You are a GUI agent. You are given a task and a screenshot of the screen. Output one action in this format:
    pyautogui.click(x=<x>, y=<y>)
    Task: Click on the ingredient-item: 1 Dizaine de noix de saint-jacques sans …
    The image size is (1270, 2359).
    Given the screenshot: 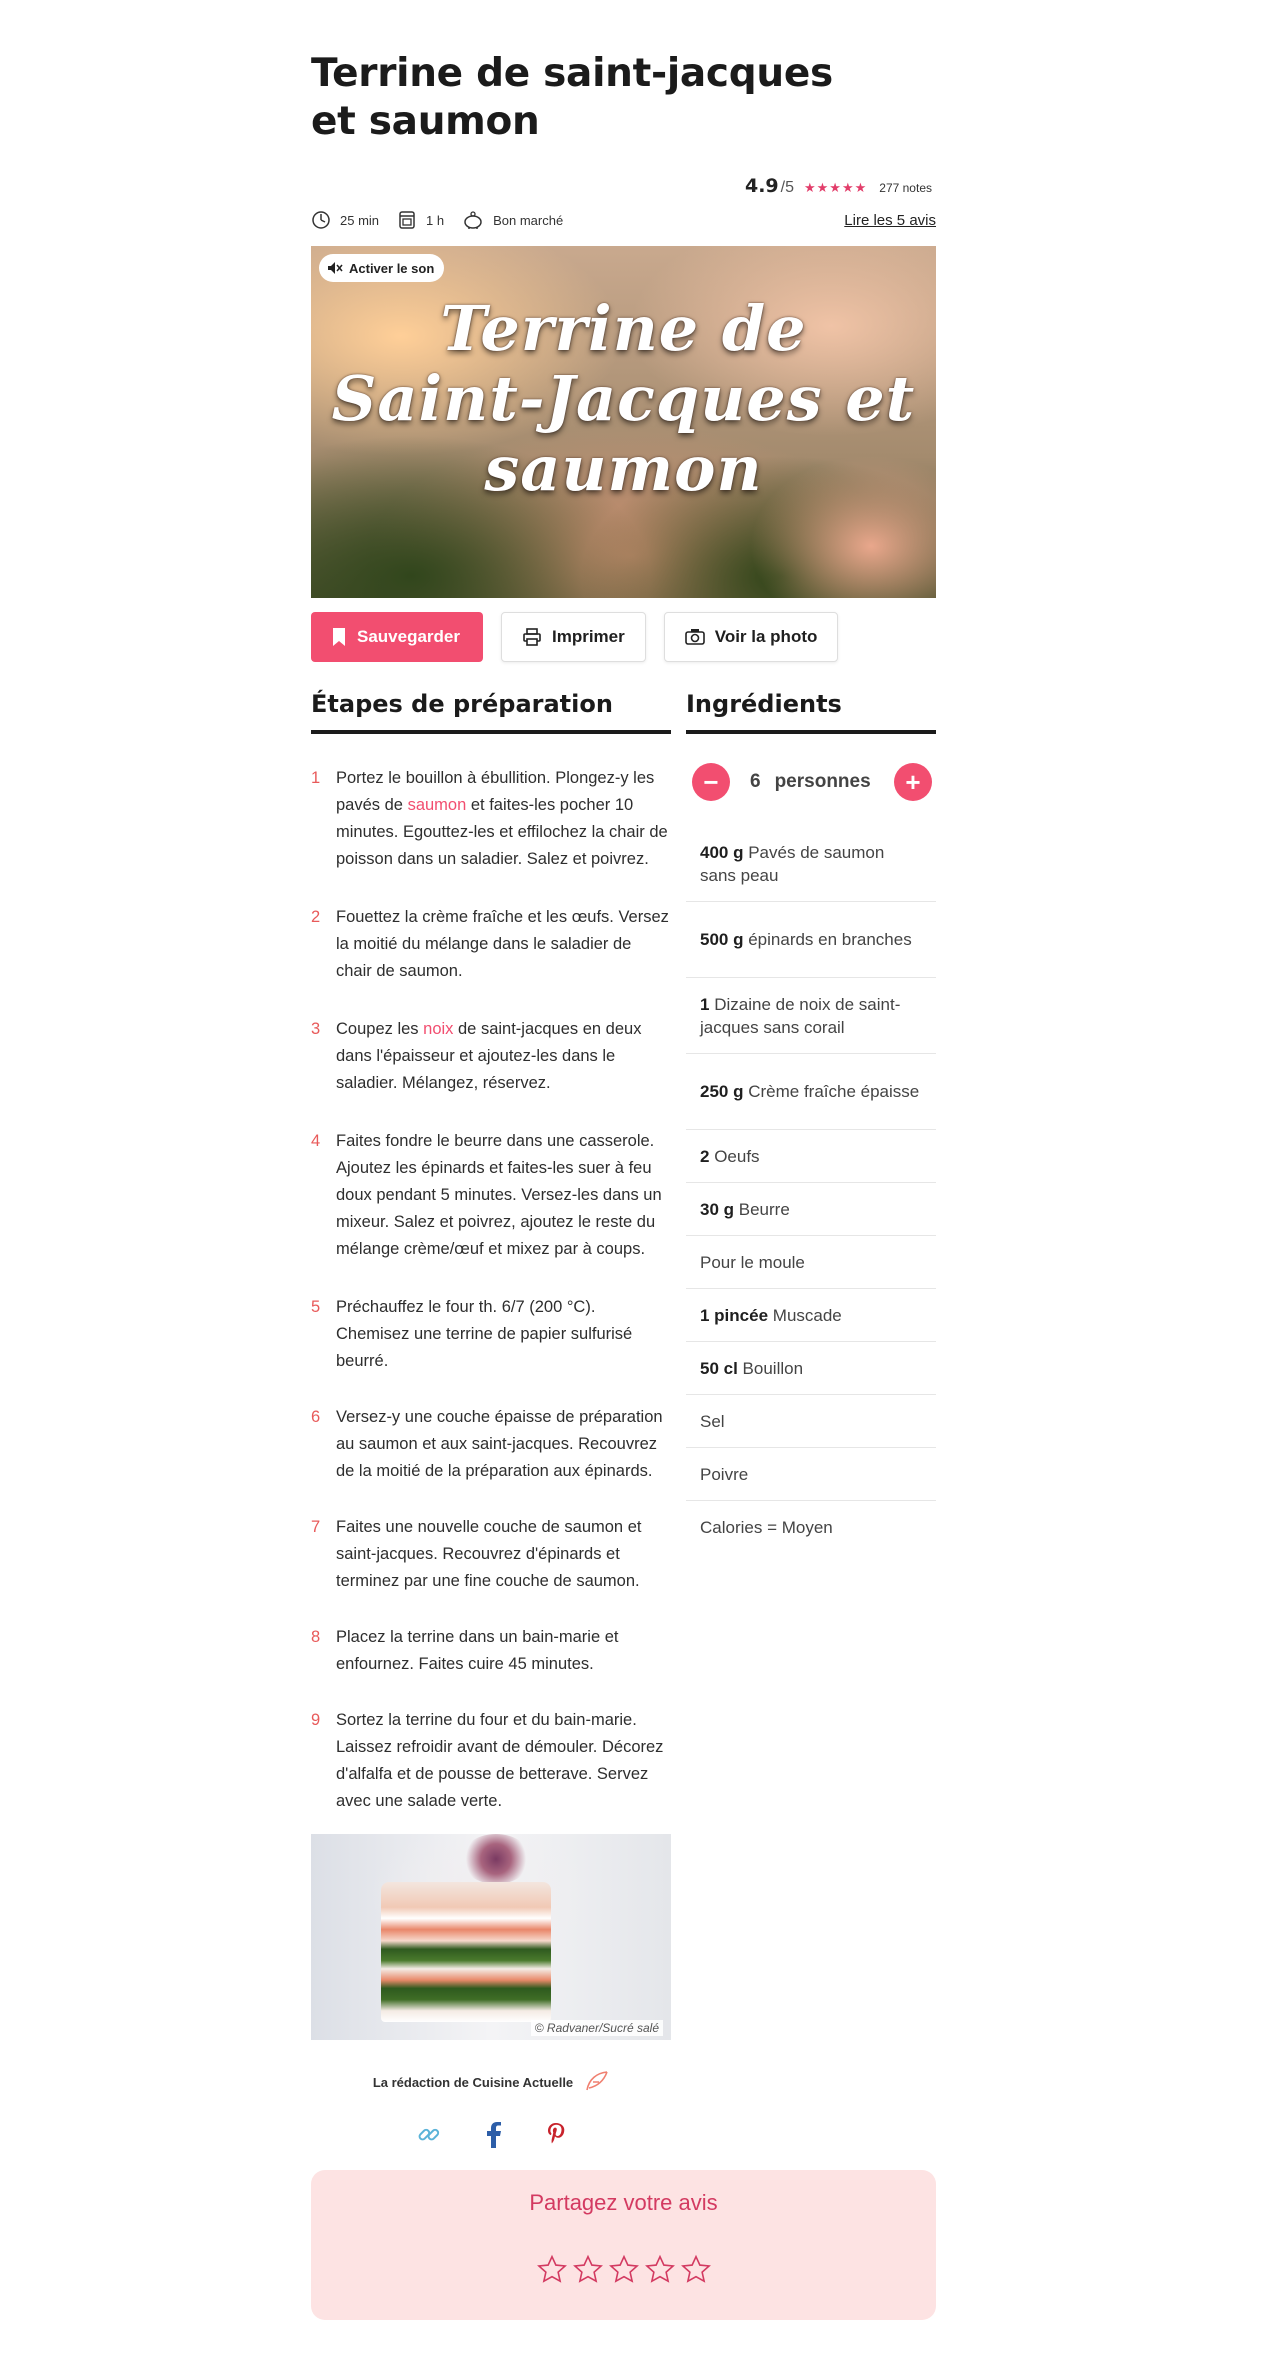 What is the action you would take?
    pyautogui.click(x=811, y=1016)
    